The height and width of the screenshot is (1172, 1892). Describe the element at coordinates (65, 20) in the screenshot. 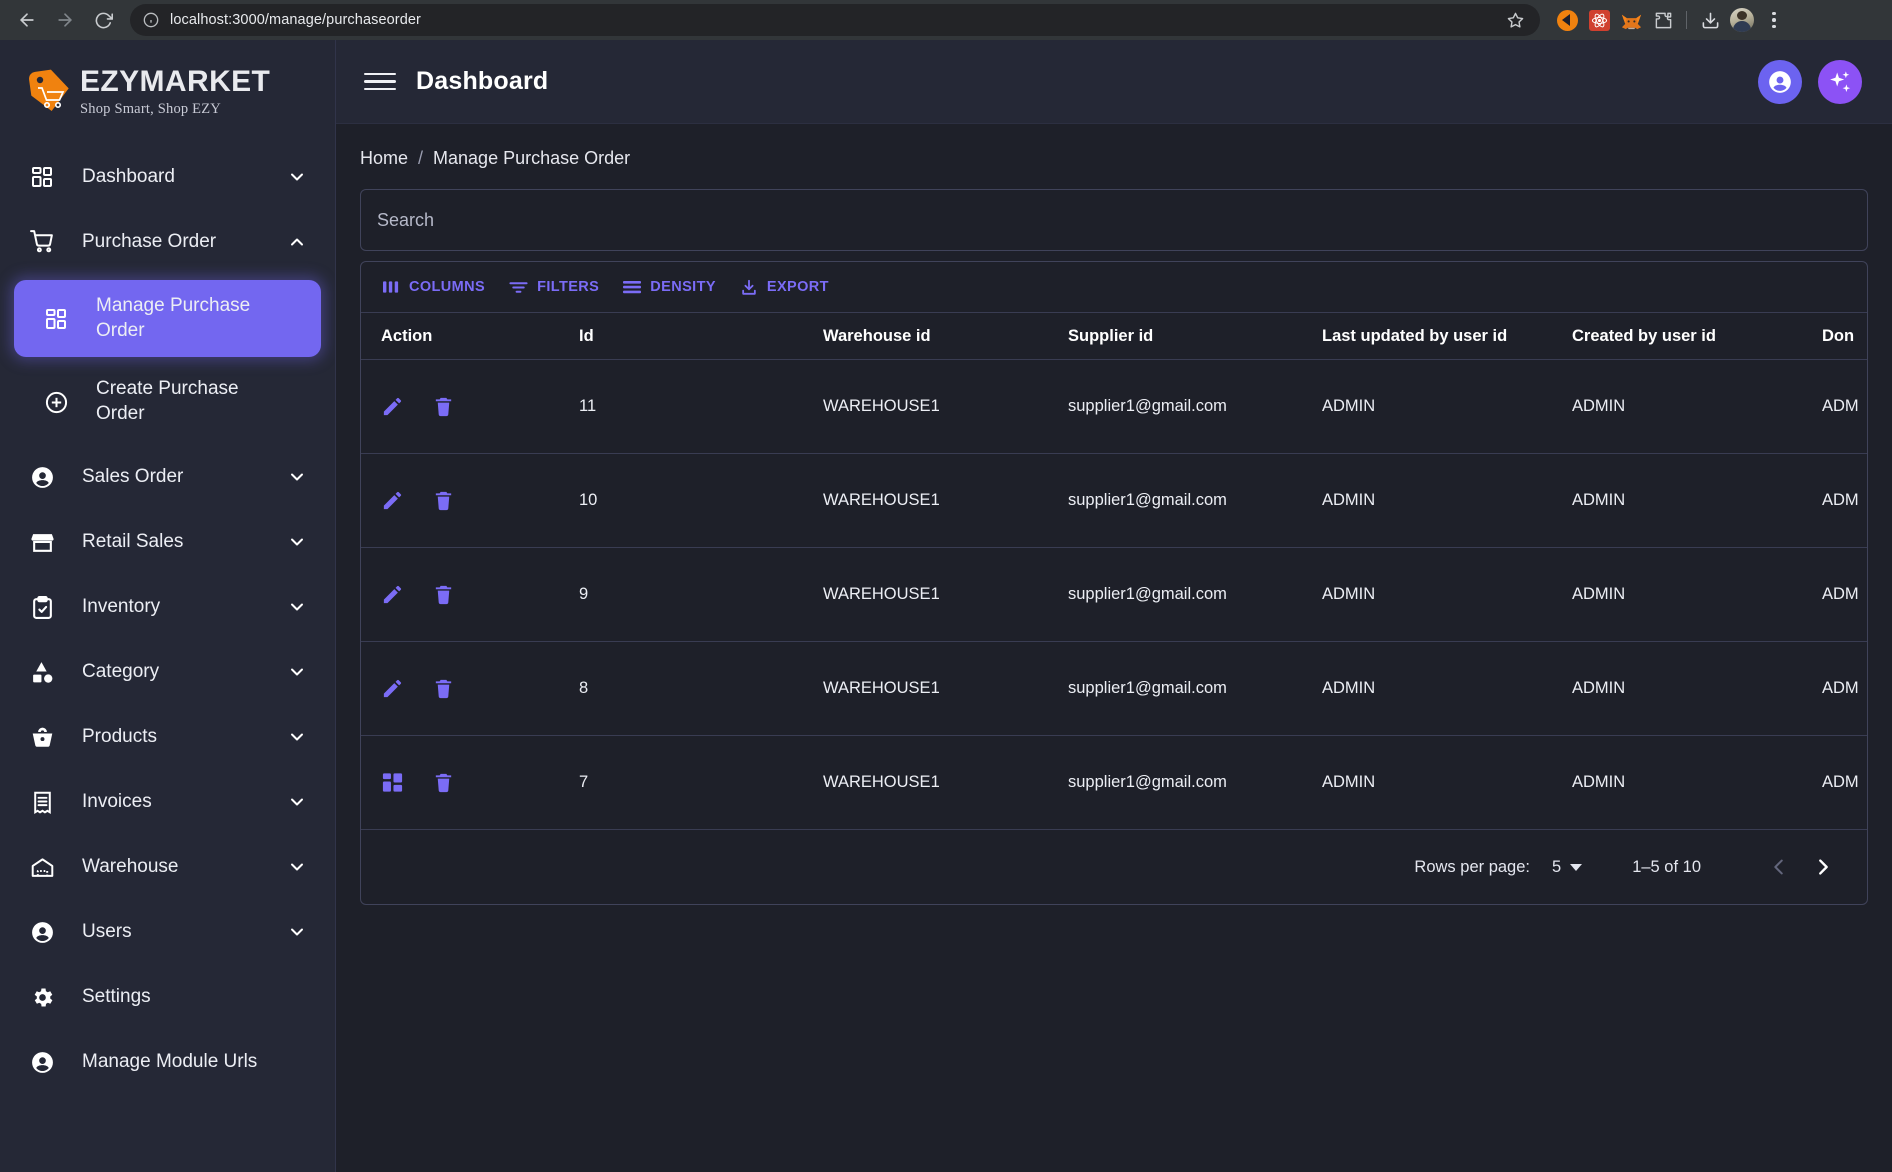

I see `forward-icon` at that location.